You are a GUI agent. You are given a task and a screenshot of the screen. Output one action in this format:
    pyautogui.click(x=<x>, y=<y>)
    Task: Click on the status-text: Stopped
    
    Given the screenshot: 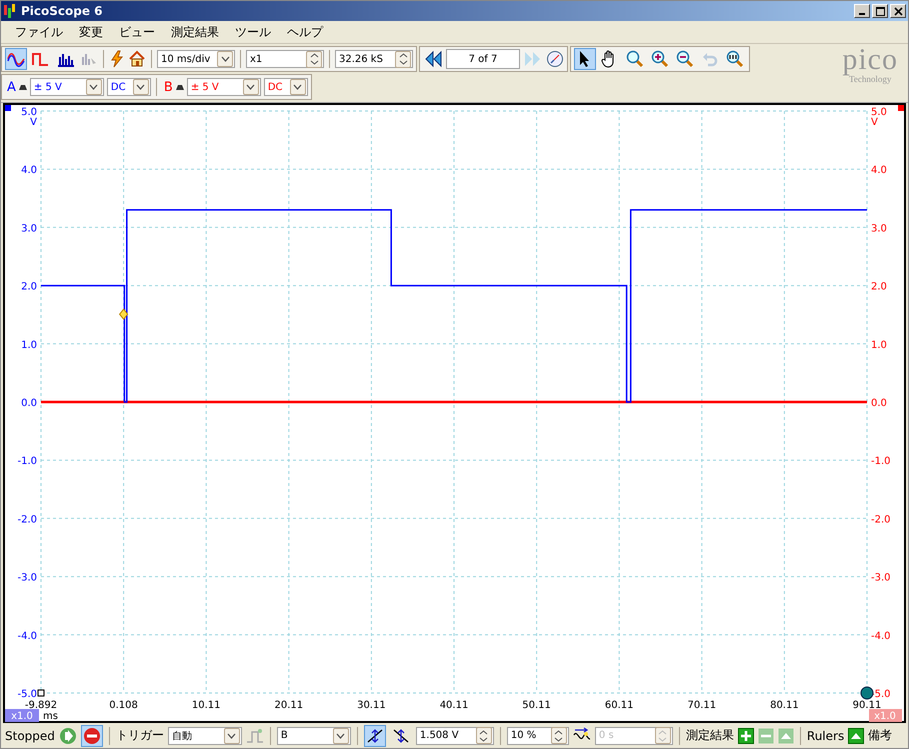 What is the action you would take?
    pyautogui.click(x=30, y=735)
    